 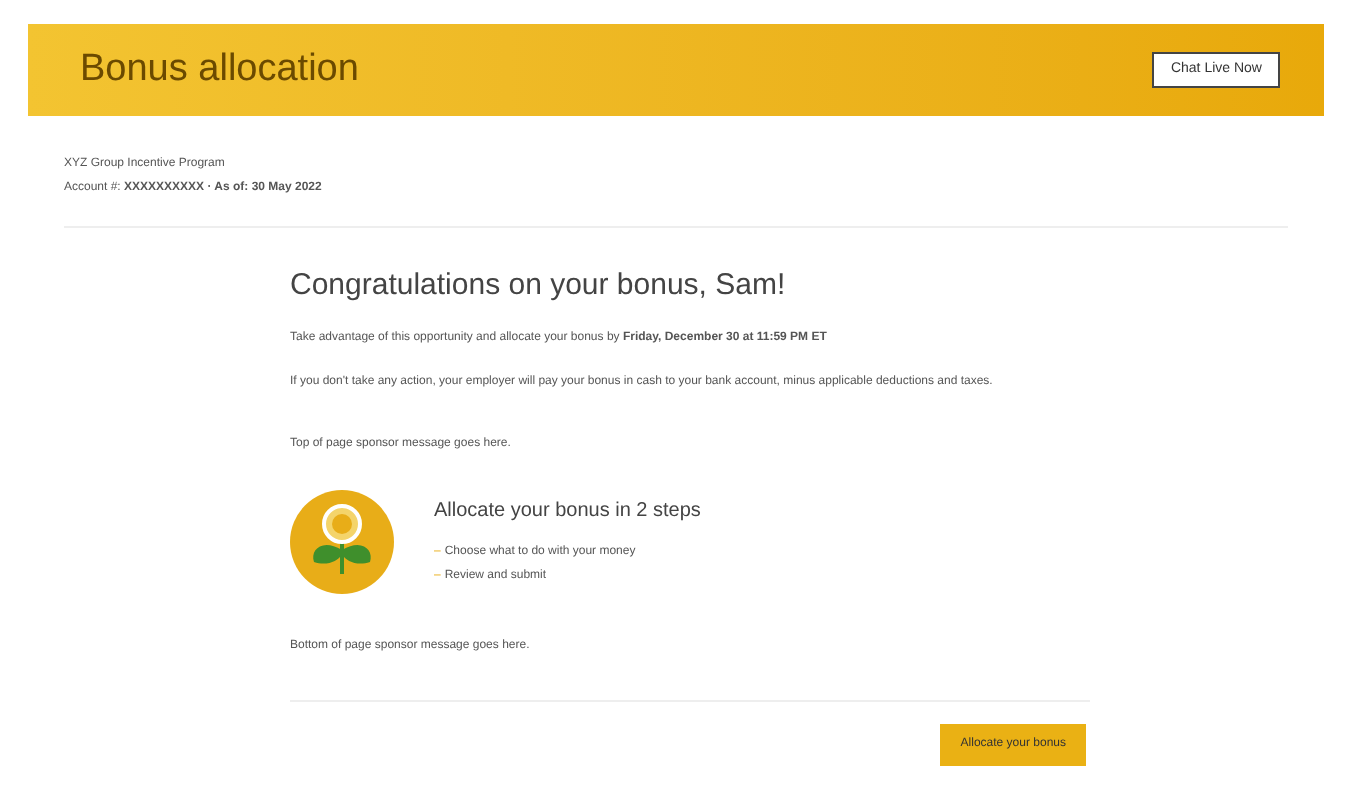 What do you see at coordinates (342, 541) in the screenshot?
I see `coin-plant-icon` at bounding box center [342, 541].